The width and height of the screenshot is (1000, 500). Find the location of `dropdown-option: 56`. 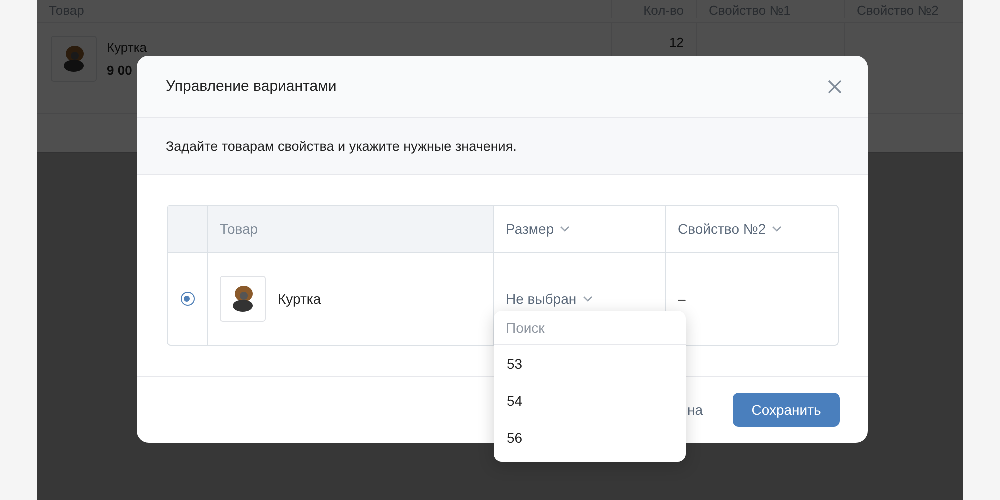

dropdown-option: 56 is located at coordinates (590, 437).